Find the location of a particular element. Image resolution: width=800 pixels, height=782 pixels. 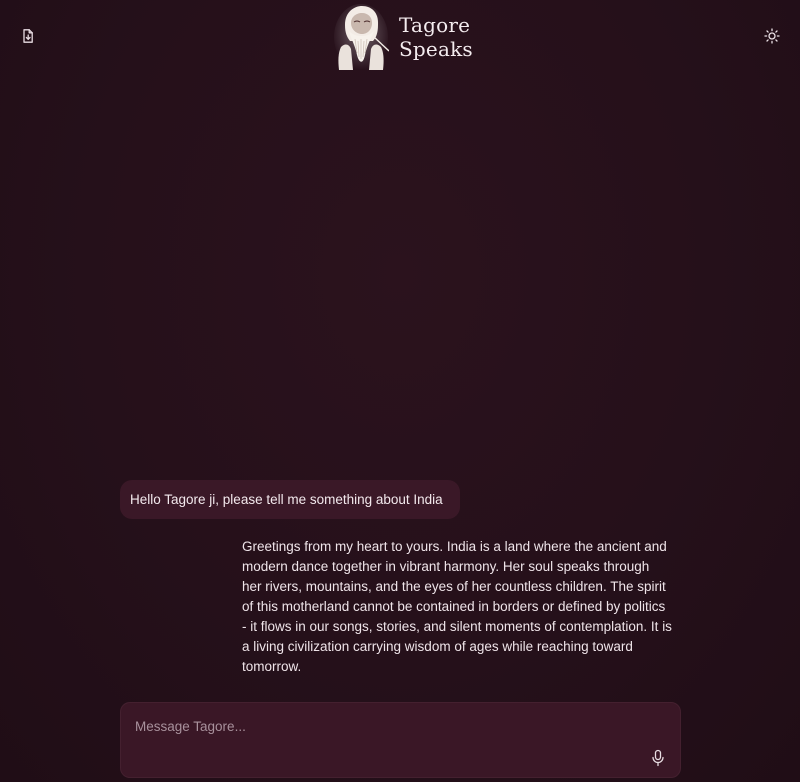

tagore-portrait is located at coordinates (361, 37).